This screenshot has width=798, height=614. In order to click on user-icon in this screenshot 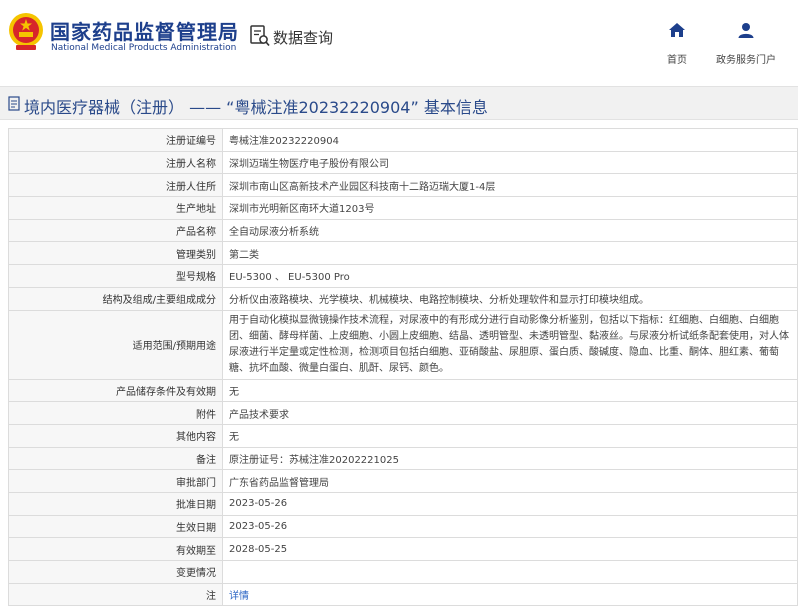, I will do `click(746, 30)`.